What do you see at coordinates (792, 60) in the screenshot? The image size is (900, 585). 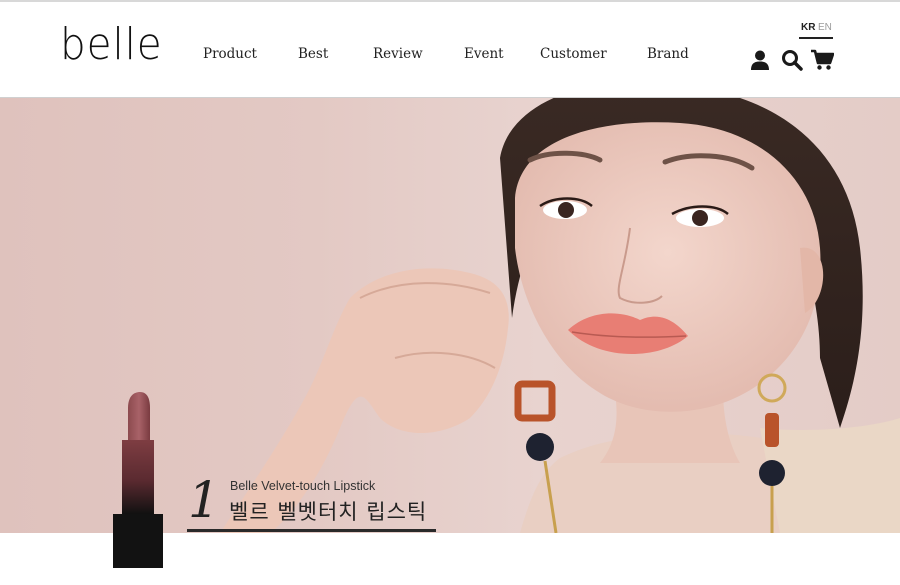 I see `search-icon` at bounding box center [792, 60].